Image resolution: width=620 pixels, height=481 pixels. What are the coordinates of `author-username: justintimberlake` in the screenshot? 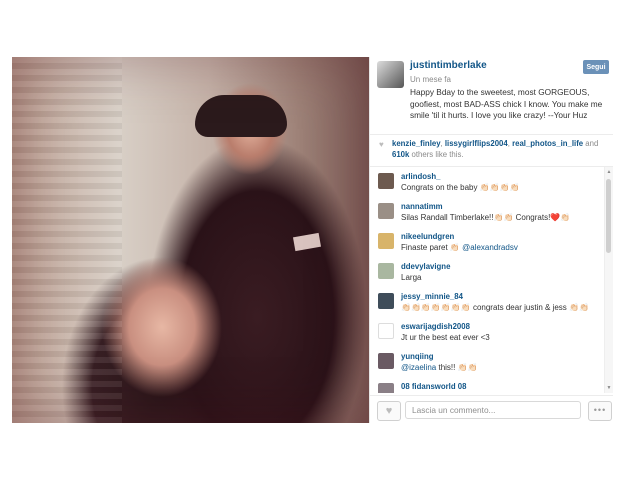 It's located at (448, 65).